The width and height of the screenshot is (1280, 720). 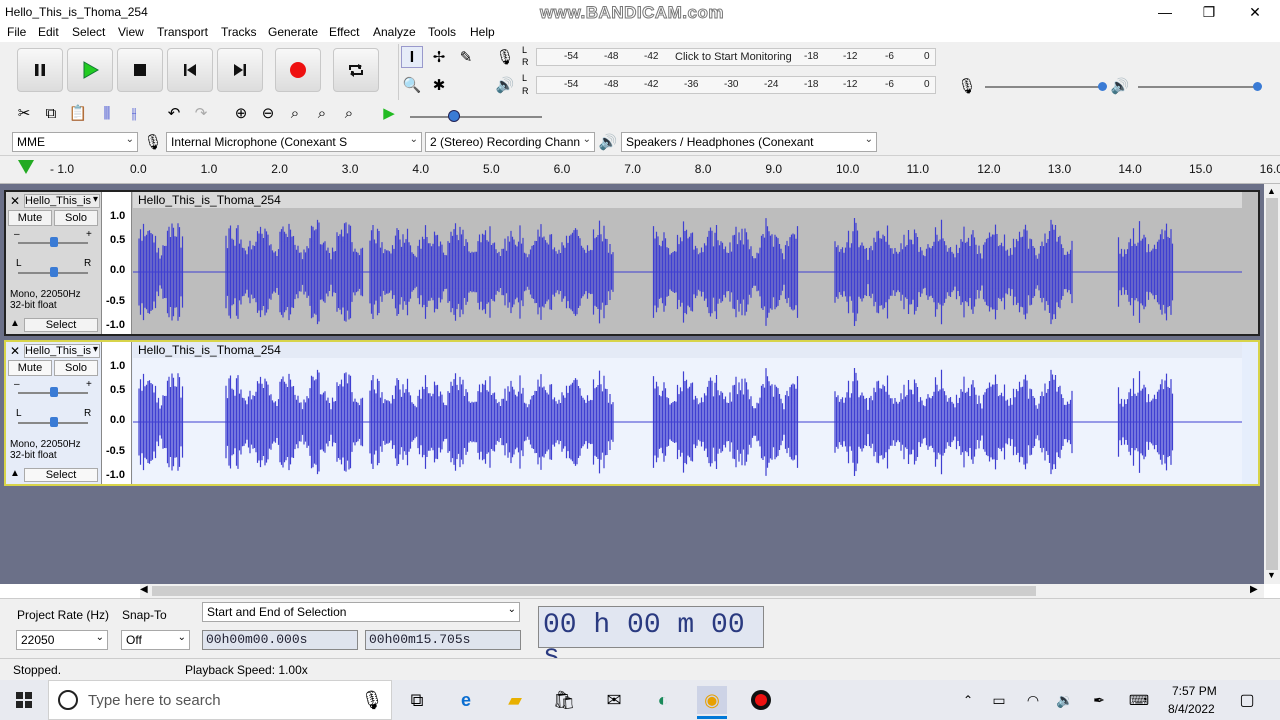 I want to click on vertical-scrollbar: ▲ ▼, so click(x=1272, y=384).